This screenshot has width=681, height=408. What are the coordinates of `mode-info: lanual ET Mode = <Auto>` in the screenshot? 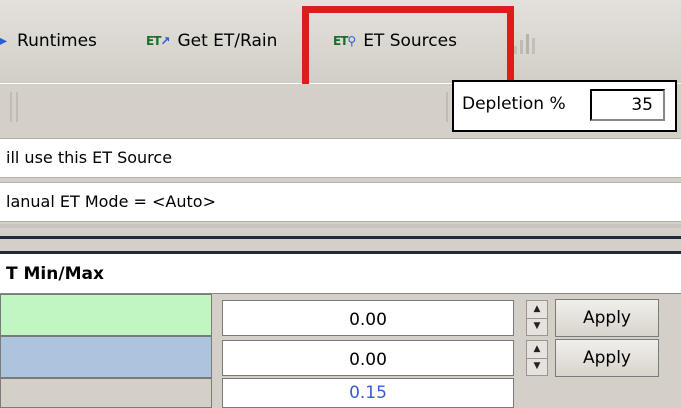 It's located at (340, 202).